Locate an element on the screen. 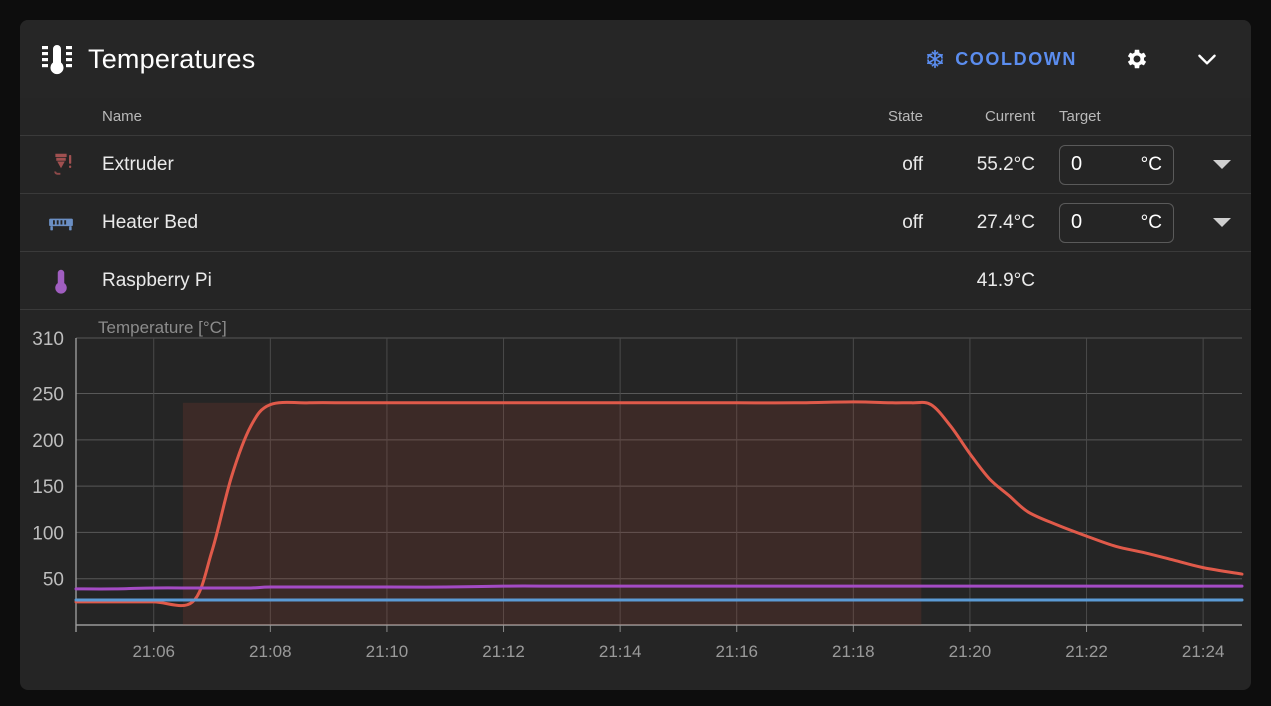  snowflake-icon is located at coordinates (935, 59).